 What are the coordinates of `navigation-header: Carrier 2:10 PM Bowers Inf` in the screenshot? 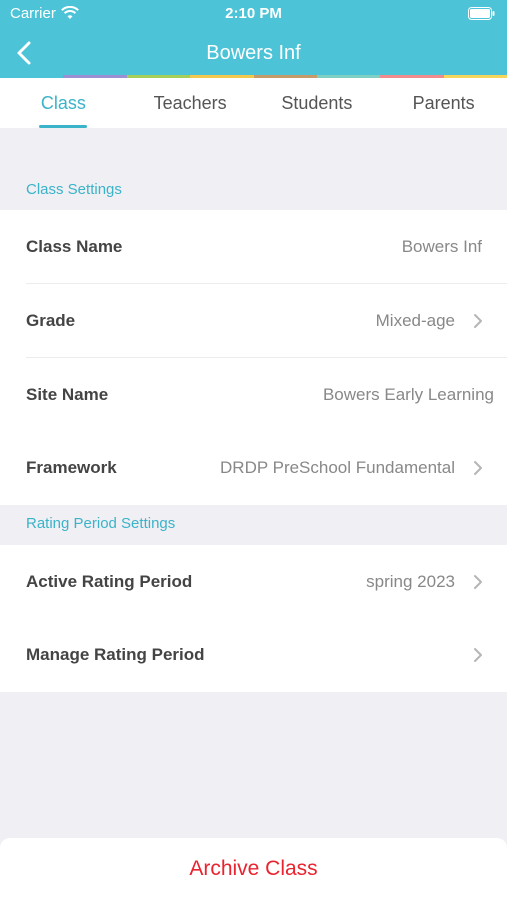 It's located at (253, 39).